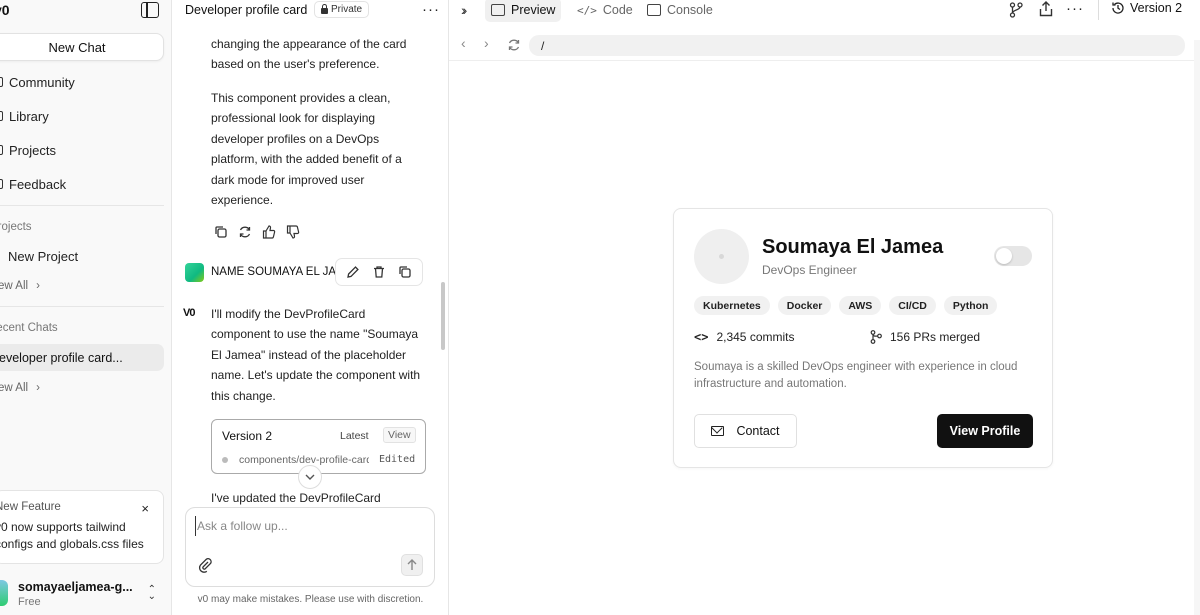 The width and height of the screenshot is (1200, 615). Describe the element at coordinates (246, 10) in the screenshot. I see `chat-title: Developer profile card` at that location.